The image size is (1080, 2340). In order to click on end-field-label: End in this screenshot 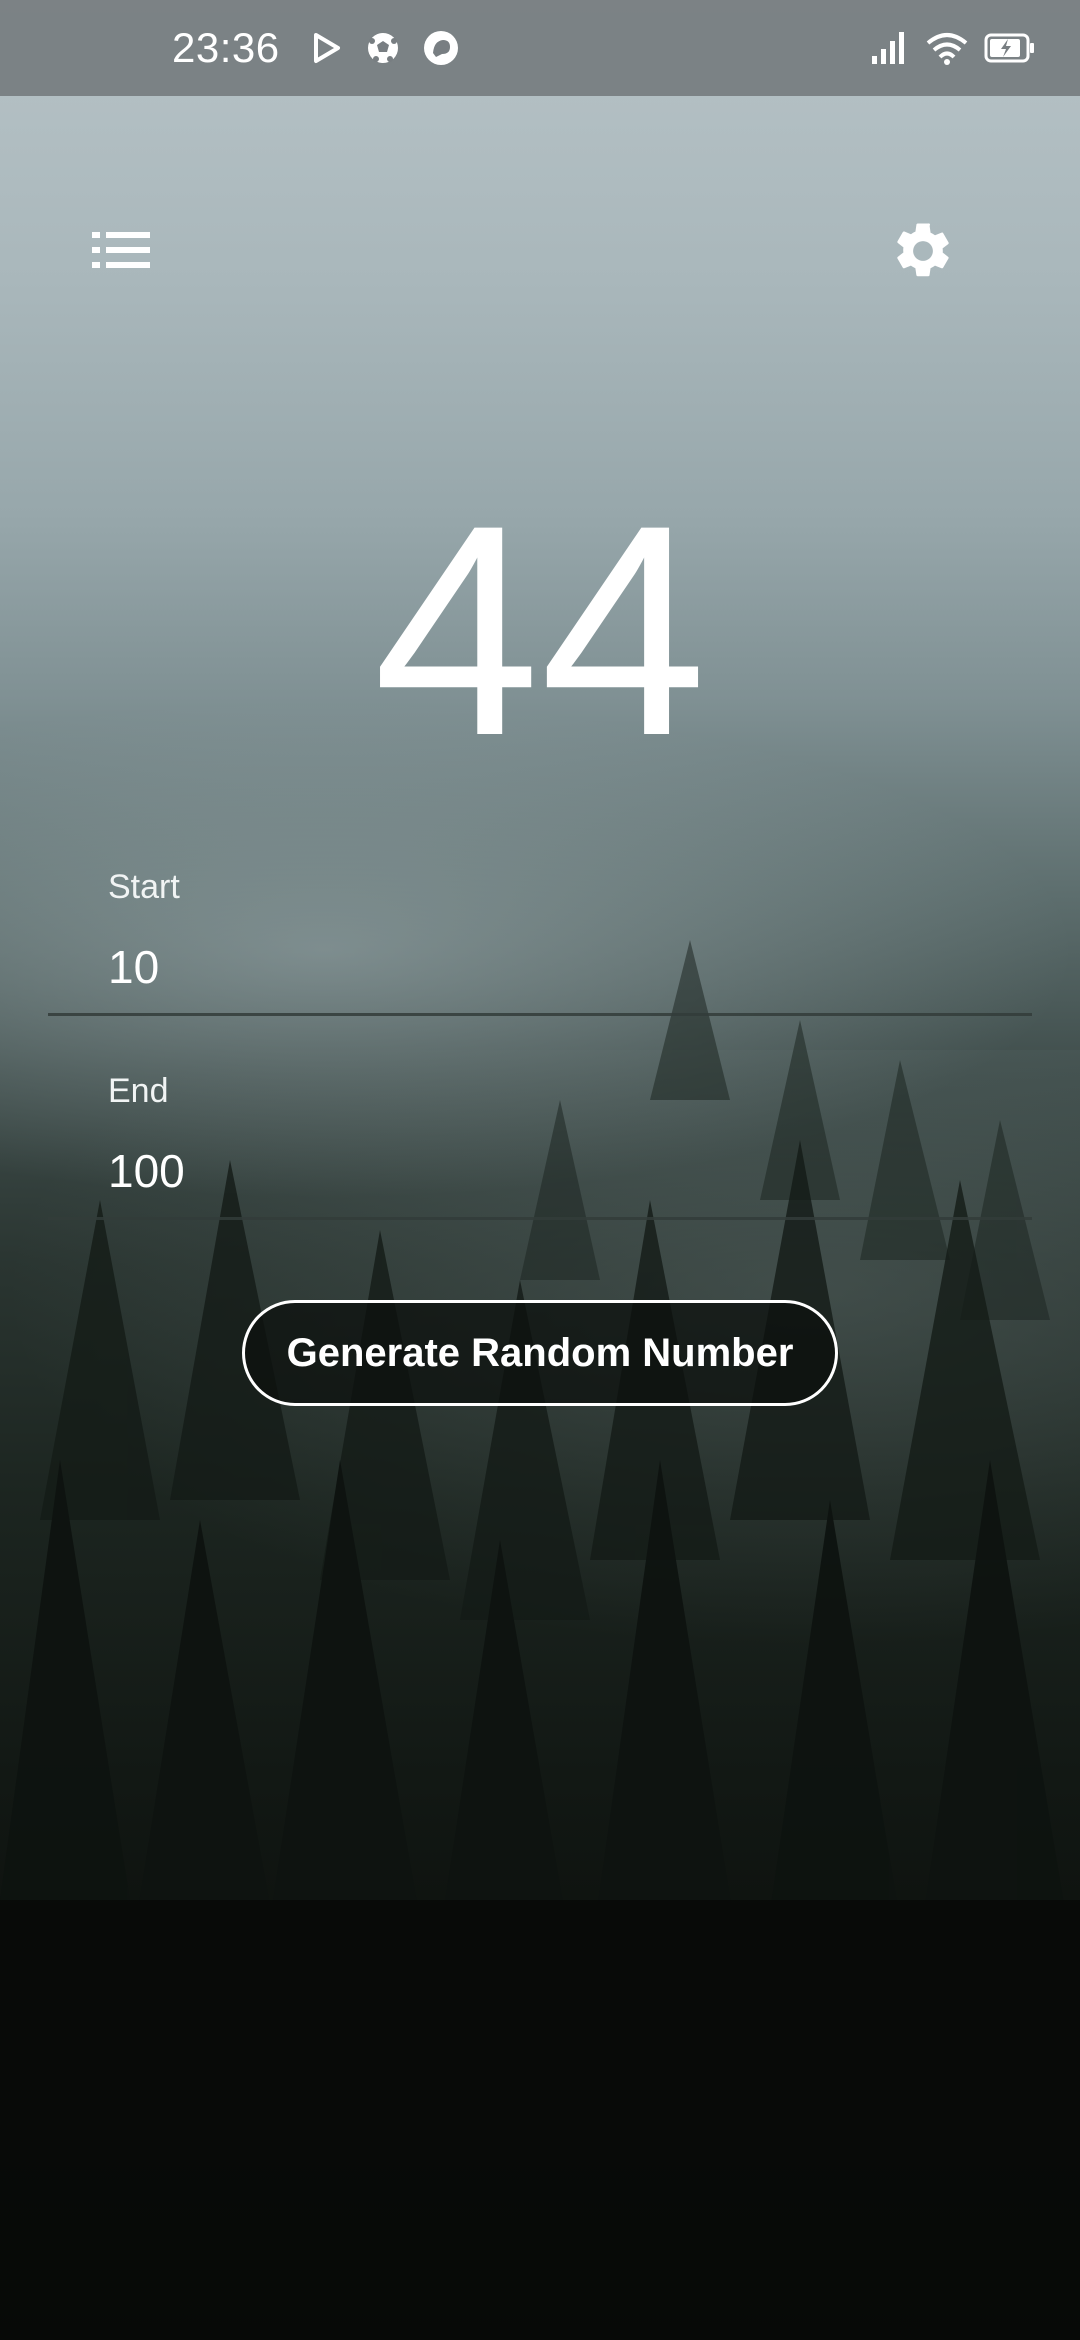, I will do `click(138, 1091)`.